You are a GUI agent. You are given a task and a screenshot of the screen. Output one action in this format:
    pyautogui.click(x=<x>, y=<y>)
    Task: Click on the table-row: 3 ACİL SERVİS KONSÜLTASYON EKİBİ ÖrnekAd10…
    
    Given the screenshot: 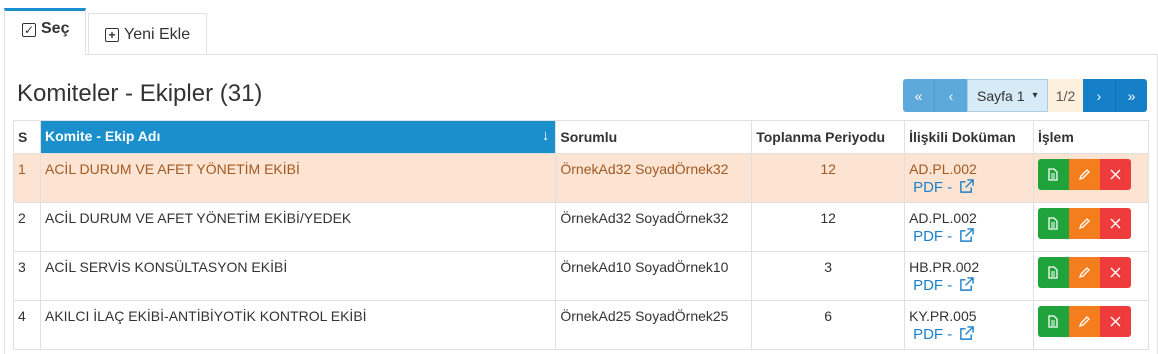 What is the action you would take?
    pyautogui.click(x=581, y=276)
    